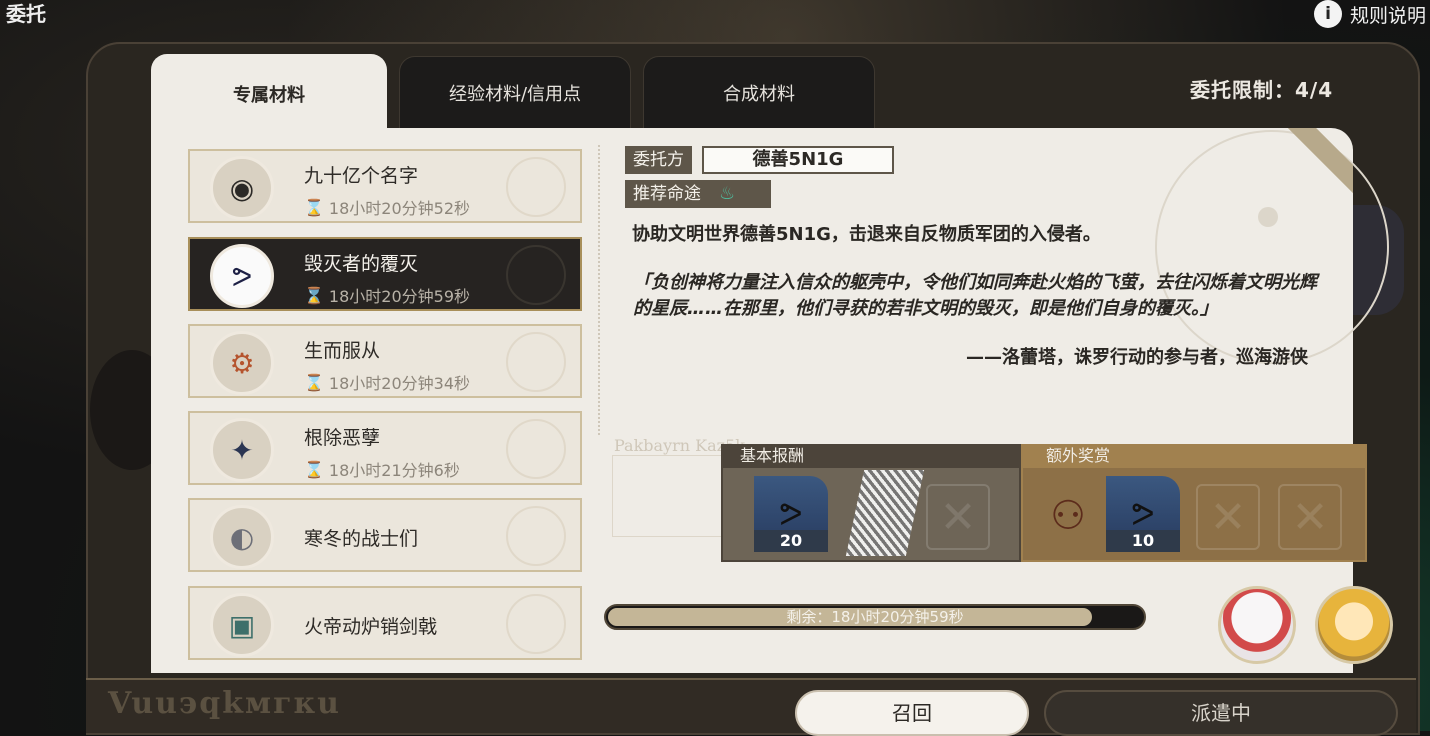  What do you see at coordinates (1078, 455) in the screenshot?
I see `extra-reward-label: 额外奖赏` at bounding box center [1078, 455].